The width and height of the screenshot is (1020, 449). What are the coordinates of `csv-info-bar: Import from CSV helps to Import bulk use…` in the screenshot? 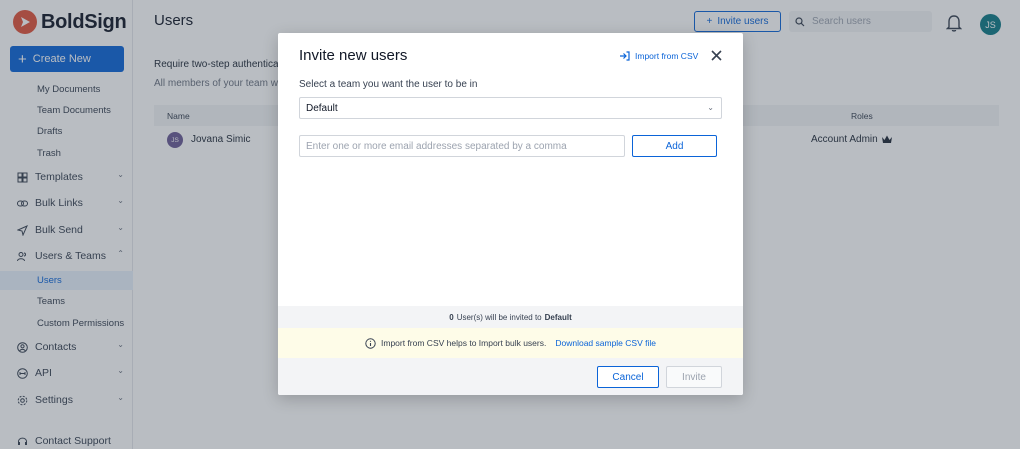 It's located at (510, 343).